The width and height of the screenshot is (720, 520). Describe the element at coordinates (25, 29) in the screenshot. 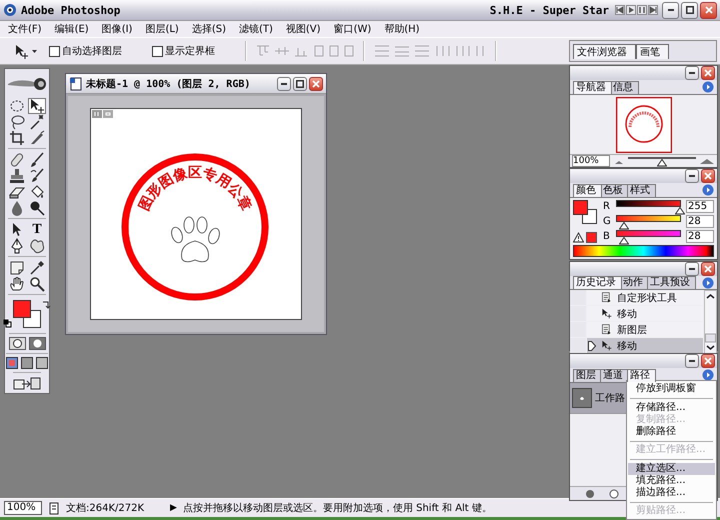

I see `menu-item: 文件(F)` at that location.